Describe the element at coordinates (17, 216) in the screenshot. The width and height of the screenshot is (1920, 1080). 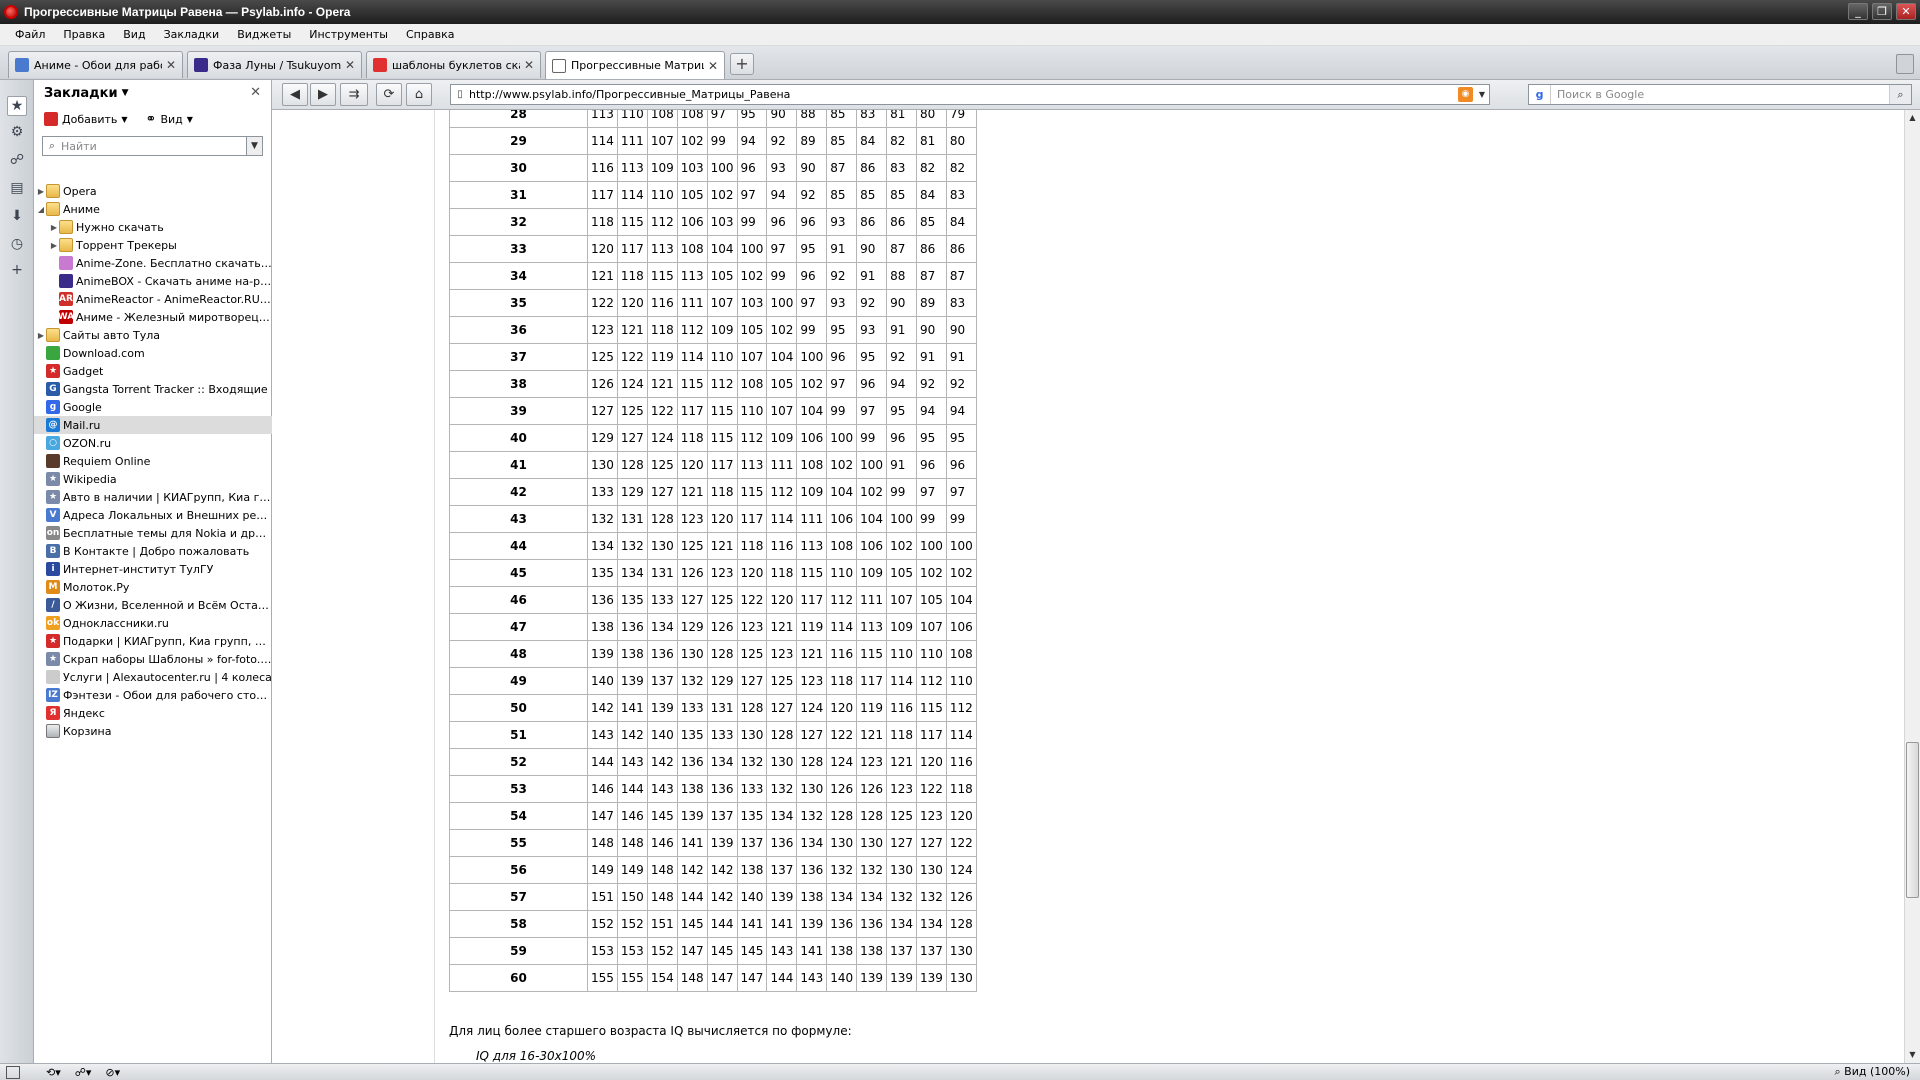
I see `downloads-panel-icon: ⬇` at that location.